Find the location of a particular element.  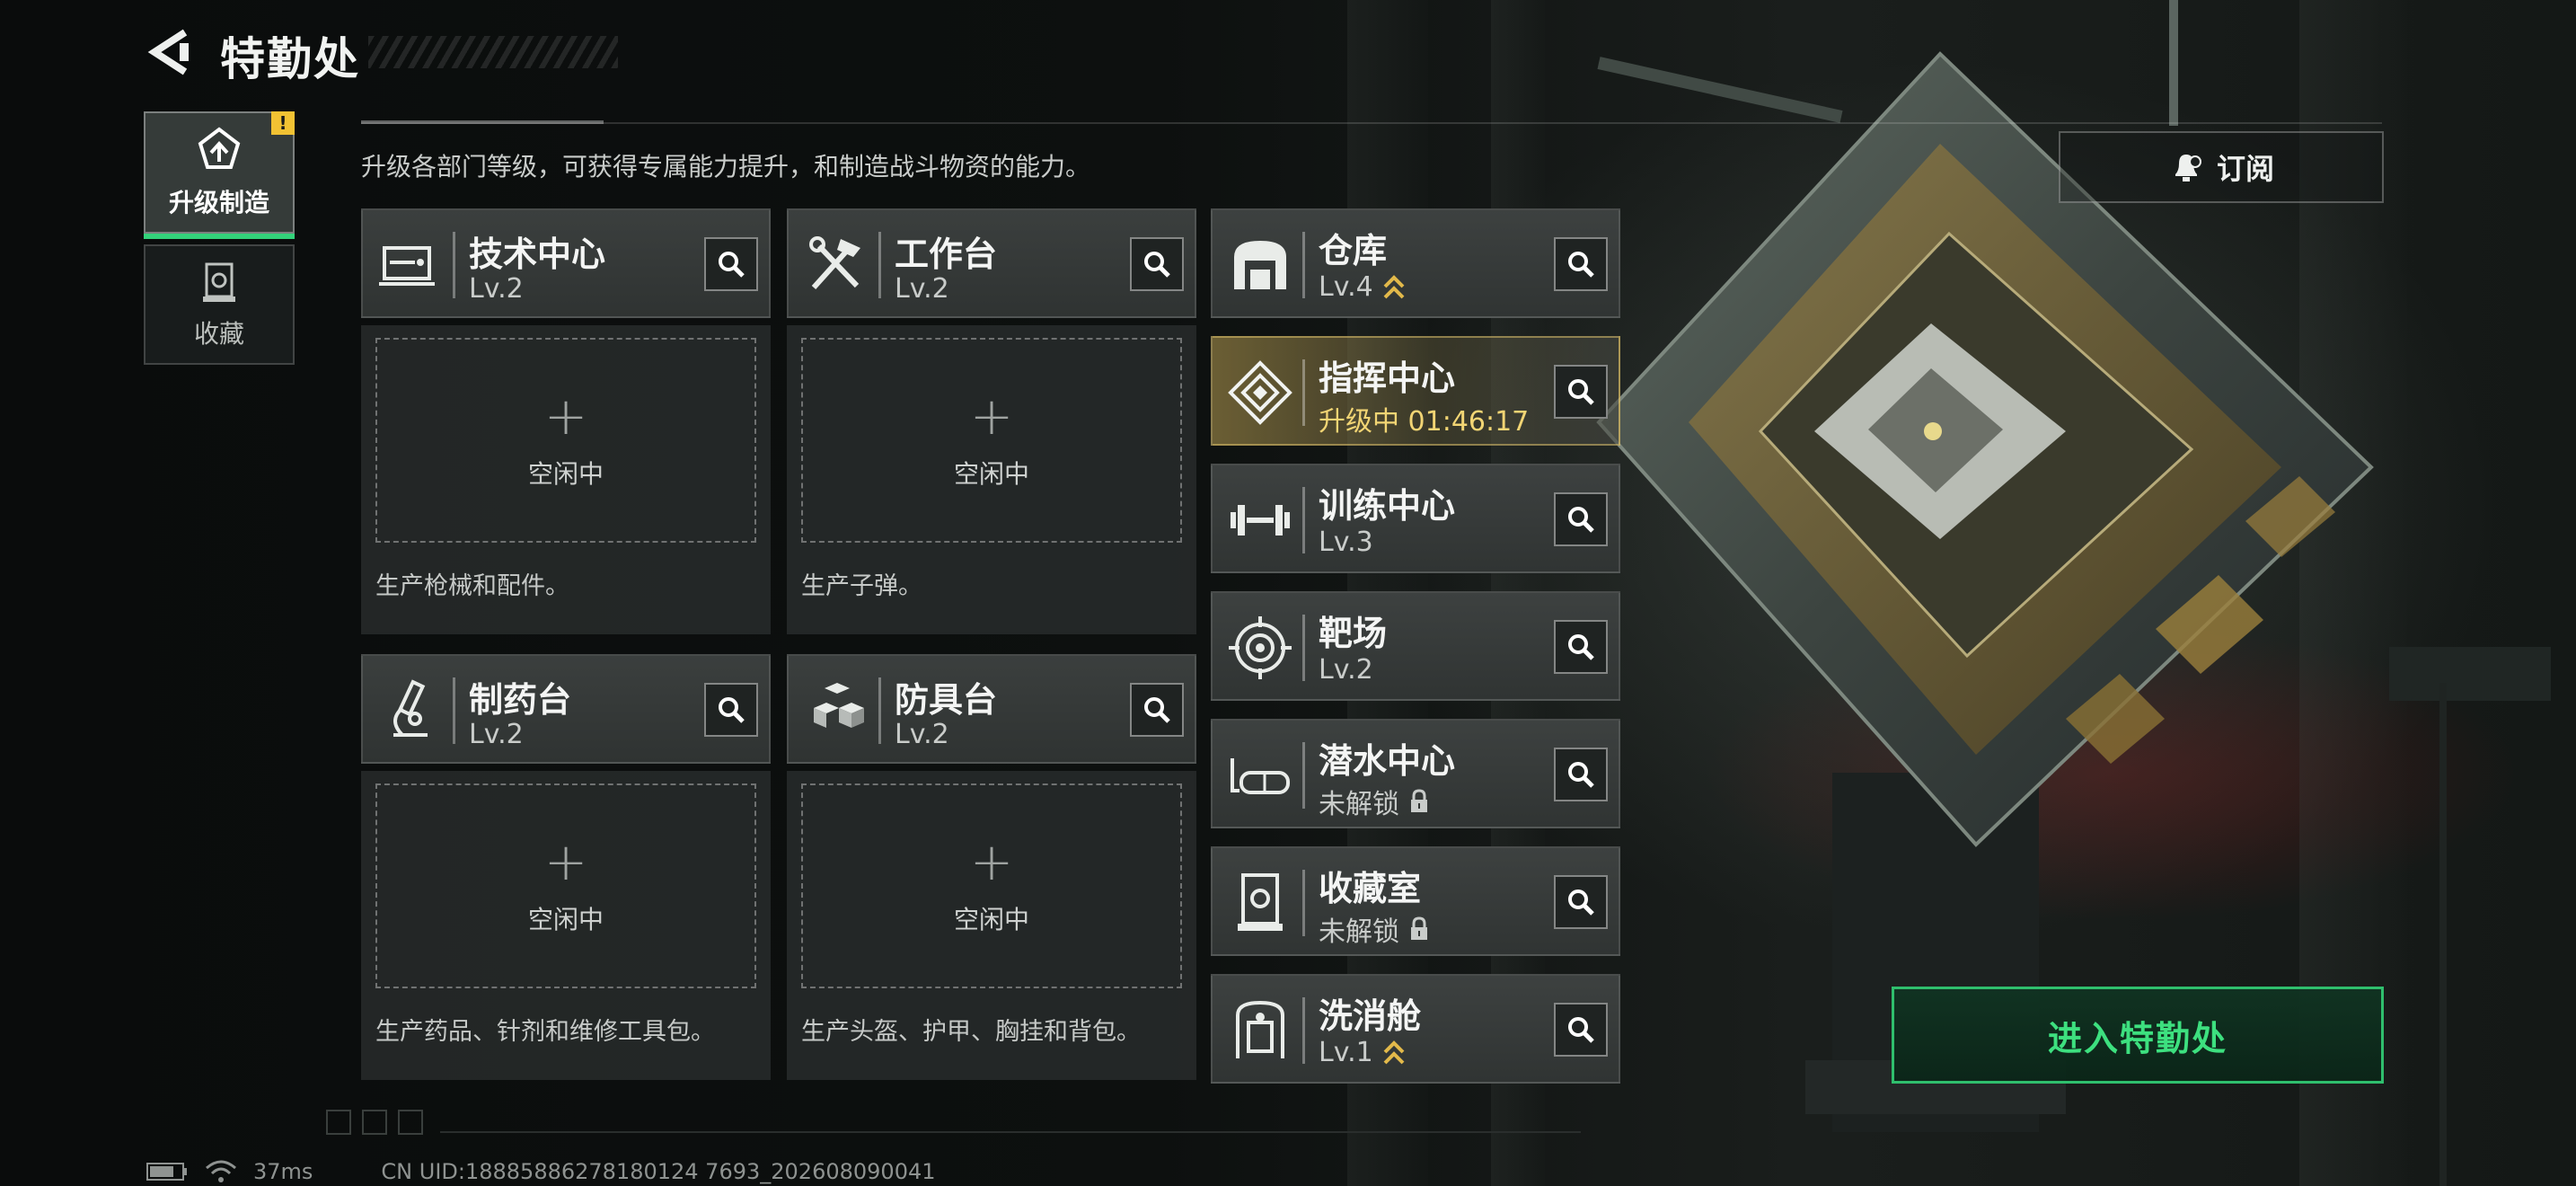

production-card-header: 制药台 Lv.2 is located at coordinates (566, 709).